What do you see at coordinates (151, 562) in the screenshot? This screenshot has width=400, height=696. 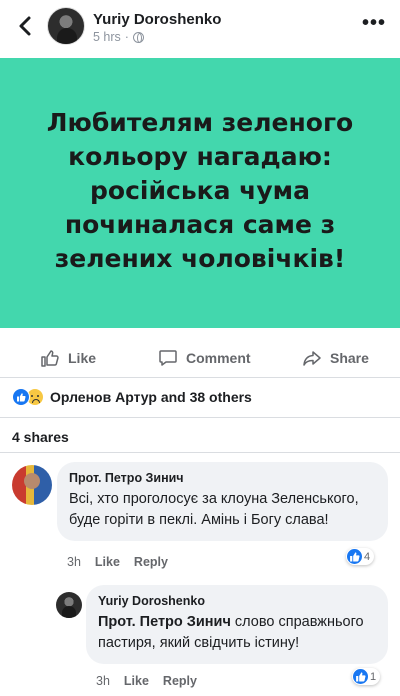 I see `comment-reply-button: Reply` at bounding box center [151, 562].